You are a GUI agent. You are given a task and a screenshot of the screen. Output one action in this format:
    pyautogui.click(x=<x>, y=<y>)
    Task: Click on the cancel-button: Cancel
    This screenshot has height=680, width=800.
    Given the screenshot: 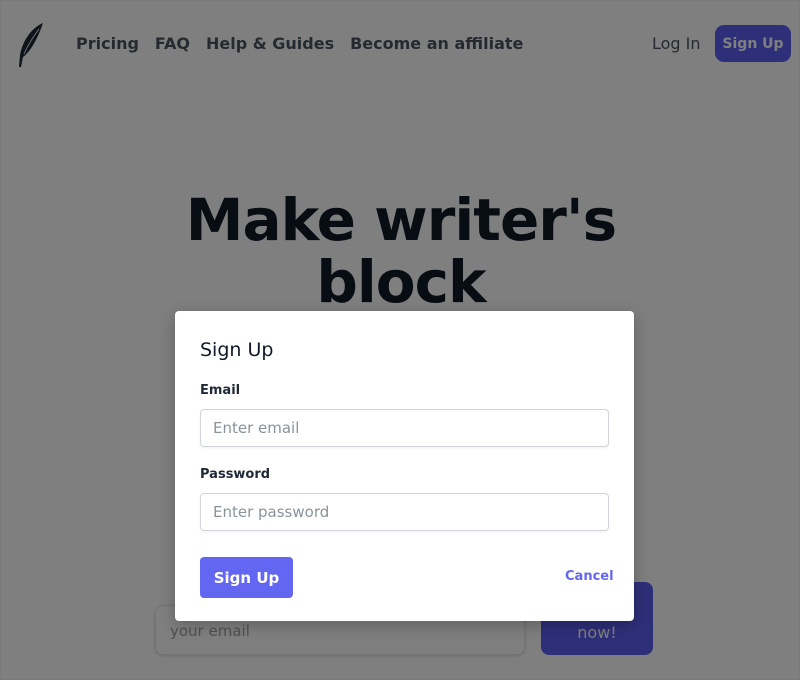 What is the action you would take?
    pyautogui.click(x=589, y=576)
    